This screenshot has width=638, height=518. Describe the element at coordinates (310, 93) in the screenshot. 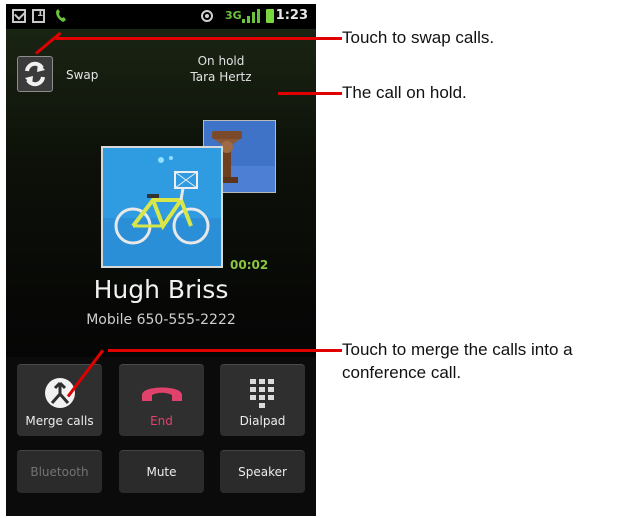

I see `hold-callout-line` at that location.